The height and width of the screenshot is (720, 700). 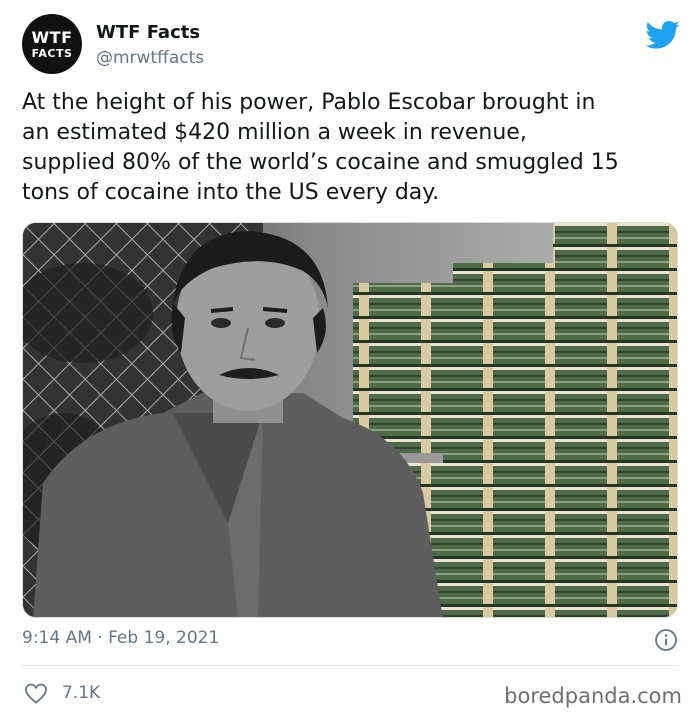 I want to click on tweet-timestamp: 9:14 AM · Feb 19, 2021, so click(x=120, y=638).